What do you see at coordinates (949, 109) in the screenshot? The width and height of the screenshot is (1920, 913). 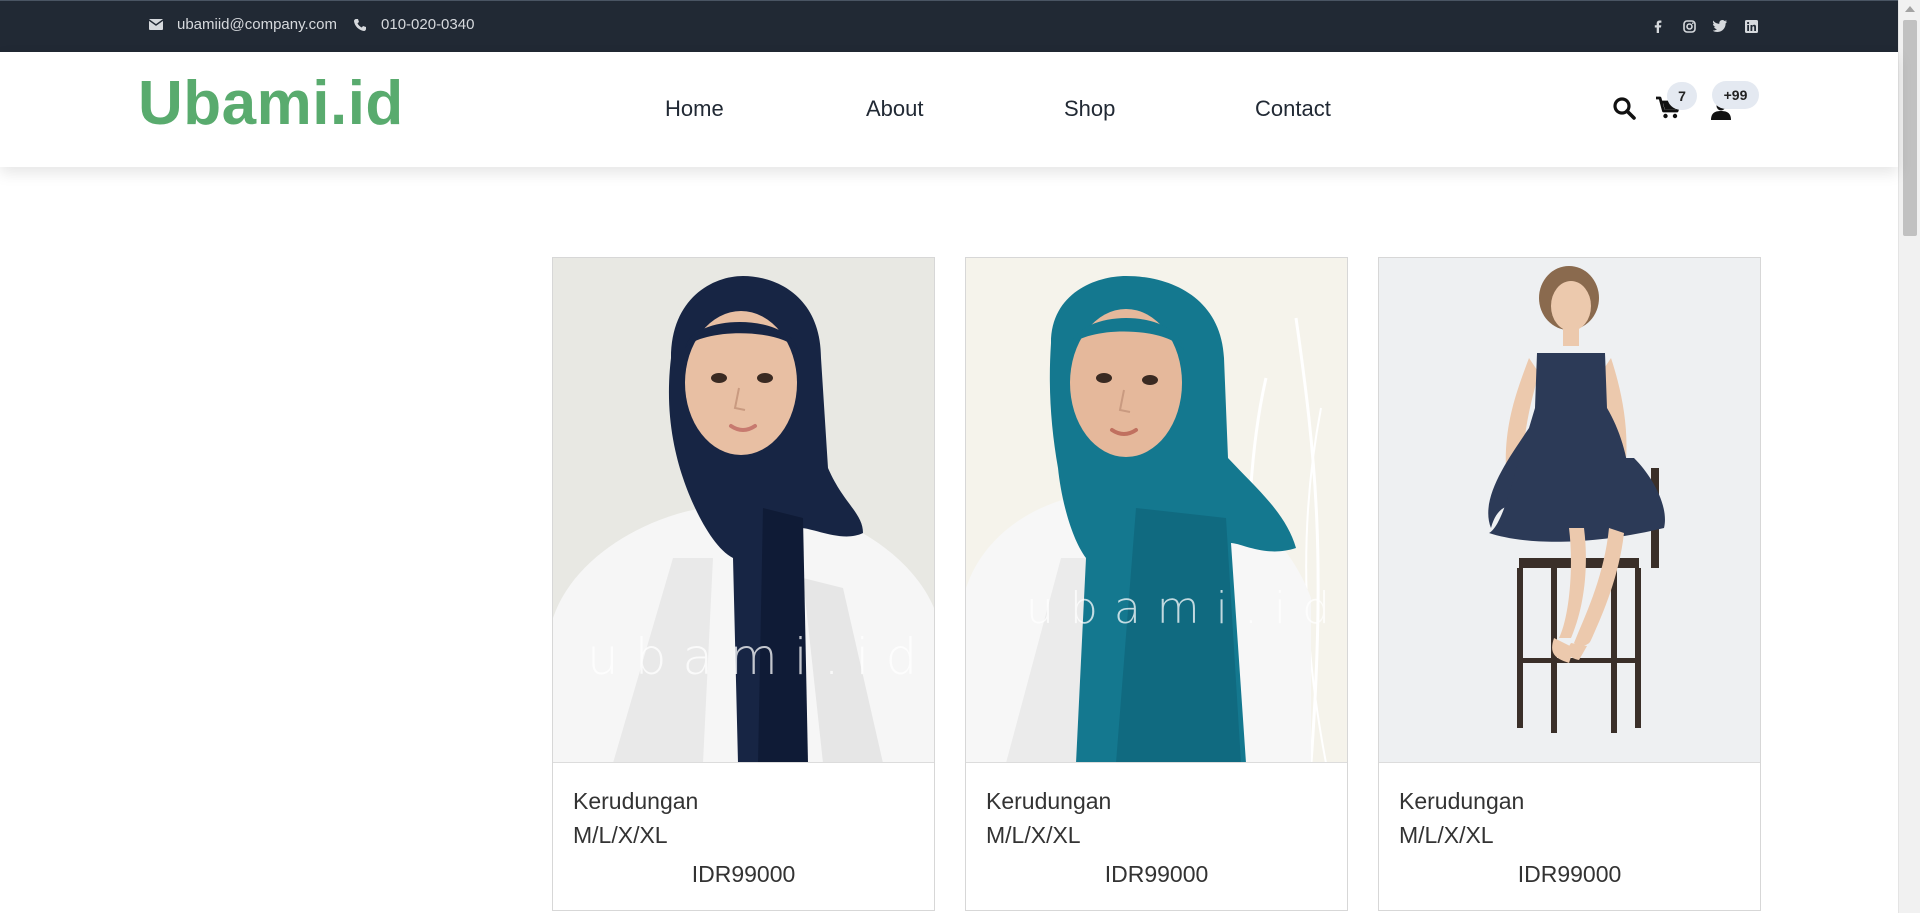 I see `main-navbar: Ubami.id Home About Shop Contact 7 +99` at bounding box center [949, 109].